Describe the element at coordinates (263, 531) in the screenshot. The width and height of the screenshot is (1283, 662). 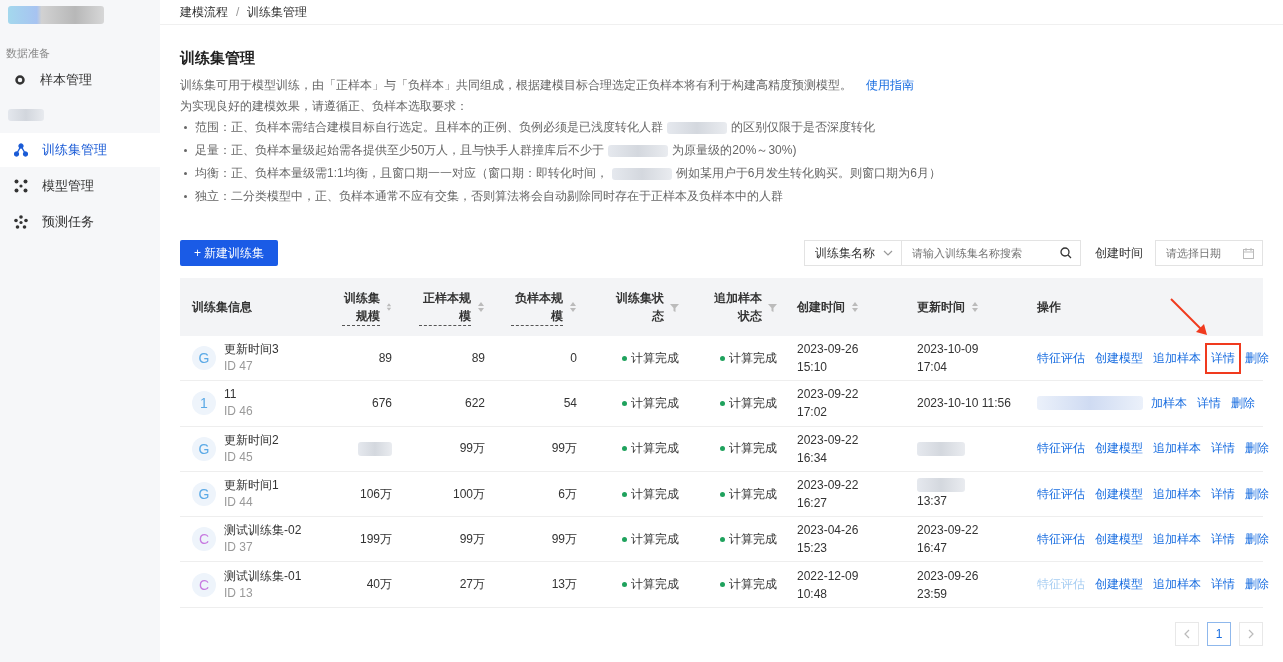
I see `row-name: 测试训练集-02` at that location.